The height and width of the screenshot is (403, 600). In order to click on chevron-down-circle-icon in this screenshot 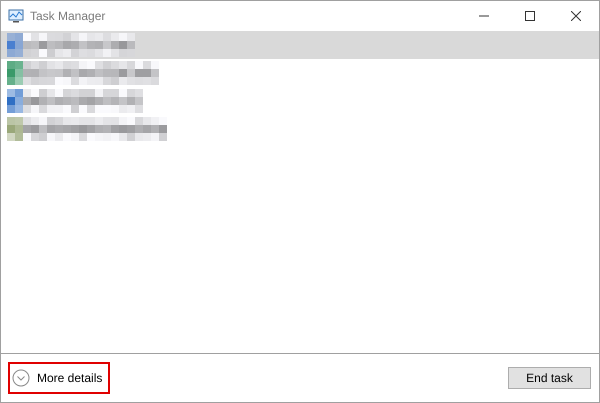, I will do `click(21, 378)`.